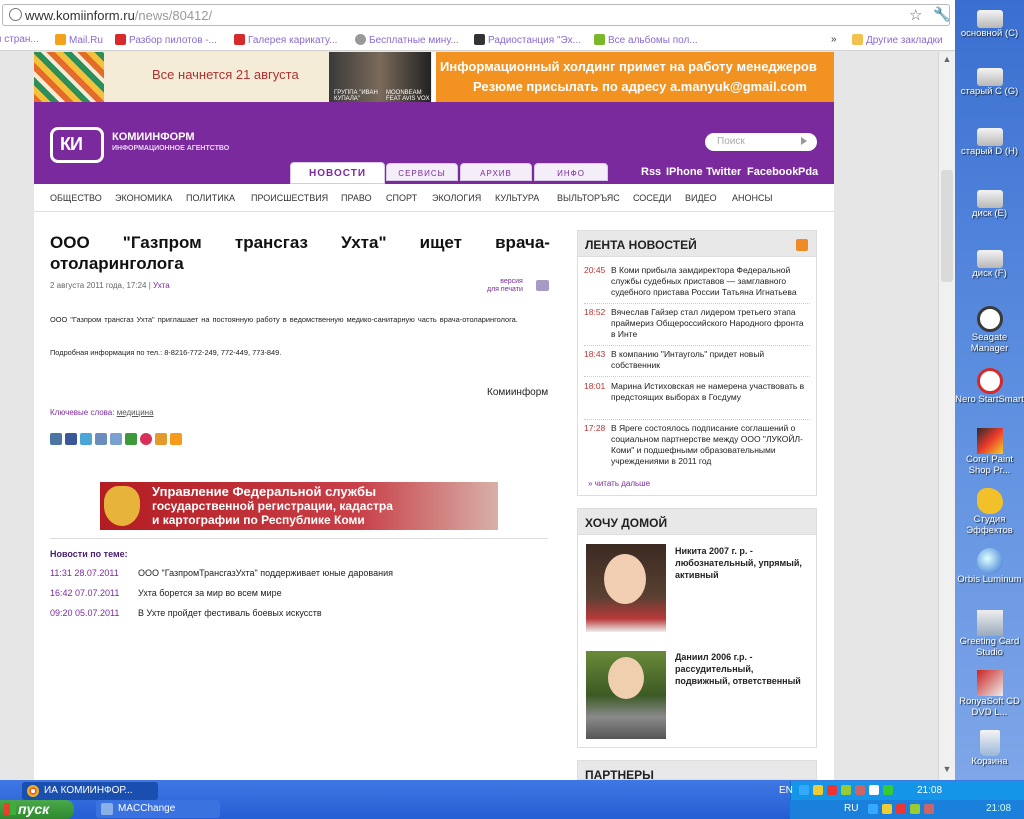 This screenshot has width=1024, height=819. Describe the element at coordinates (786, 790) in the screenshot. I see `language-indicator: EN` at that location.